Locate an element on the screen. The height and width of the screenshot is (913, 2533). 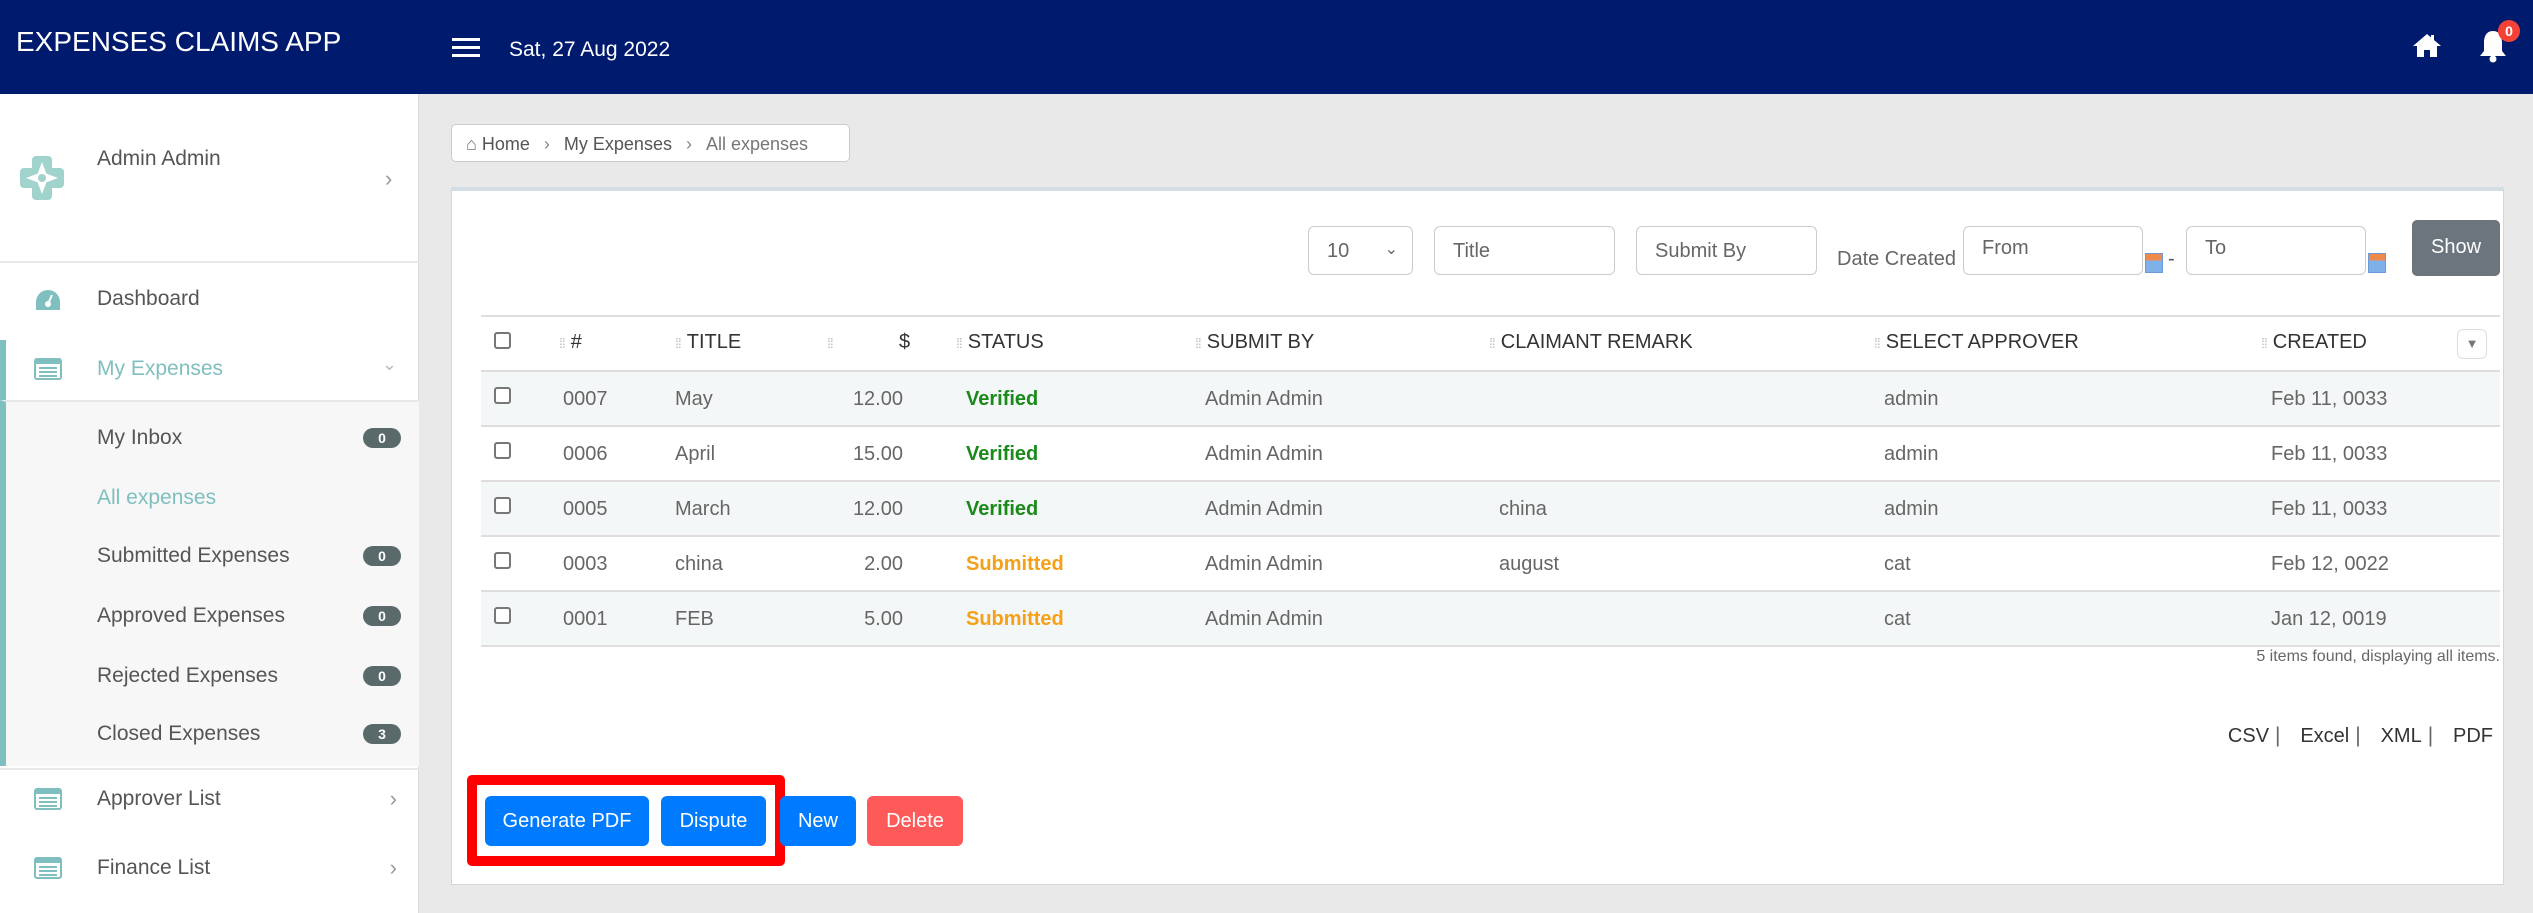
column-header-number: ⁞⁞ # is located at coordinates (570, 342).